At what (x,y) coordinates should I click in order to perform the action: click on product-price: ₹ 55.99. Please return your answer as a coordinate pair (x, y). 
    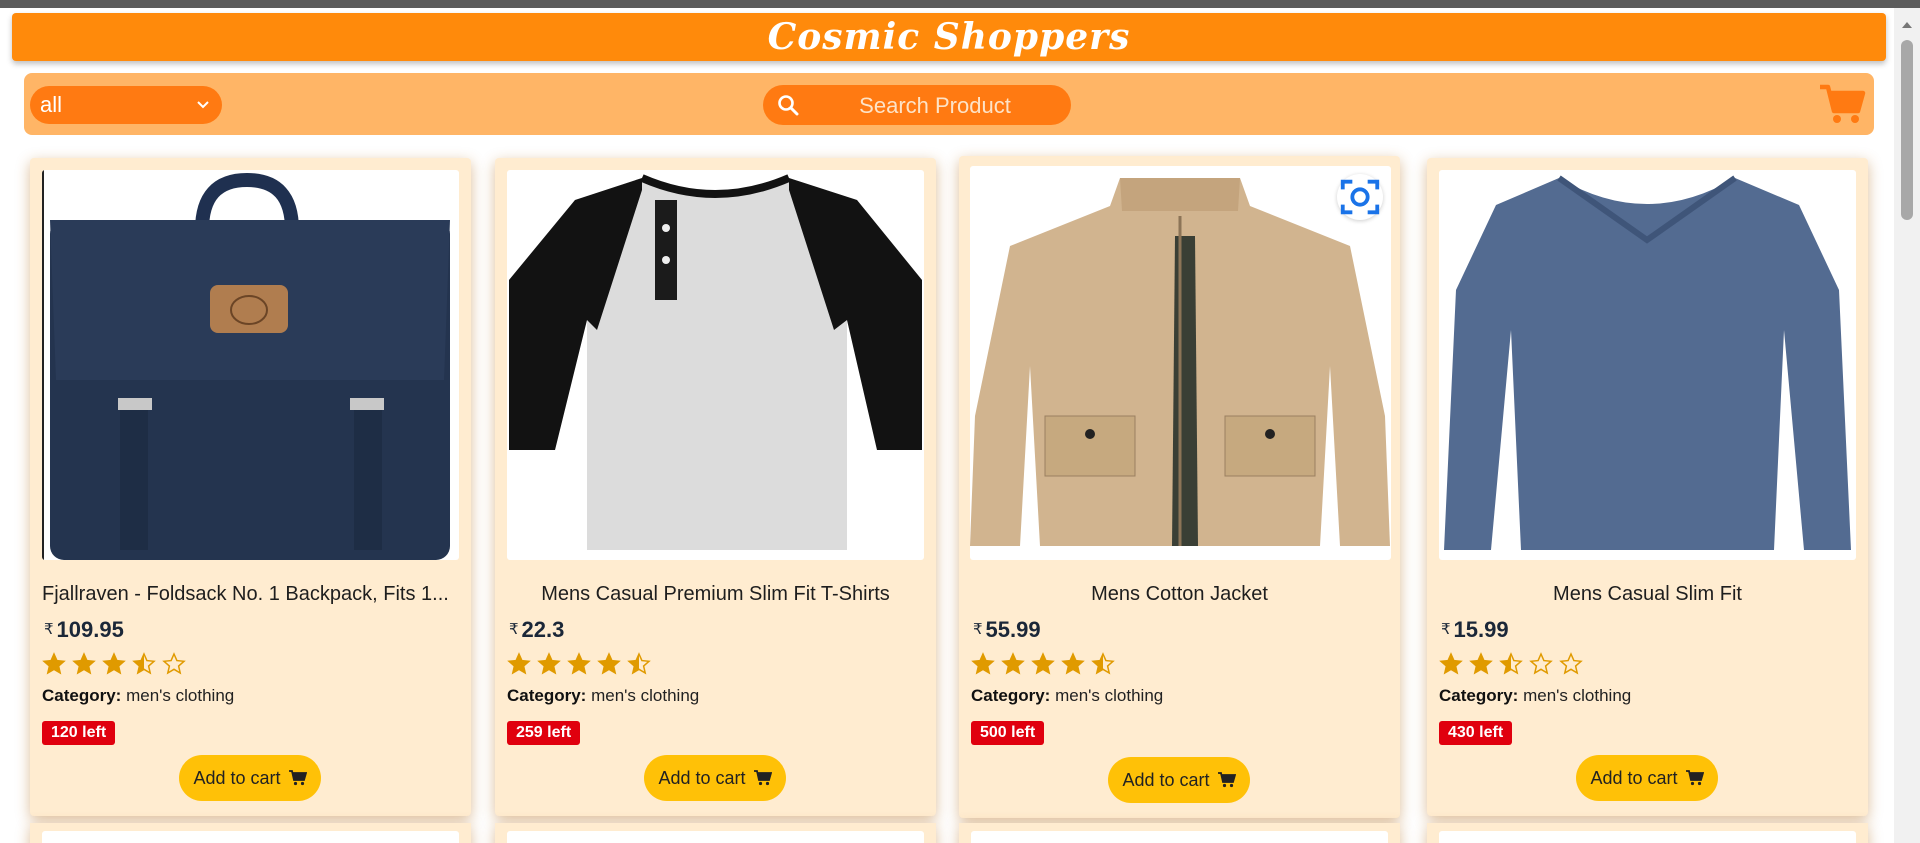
    Looking at the image, I should click on (1007, 630).